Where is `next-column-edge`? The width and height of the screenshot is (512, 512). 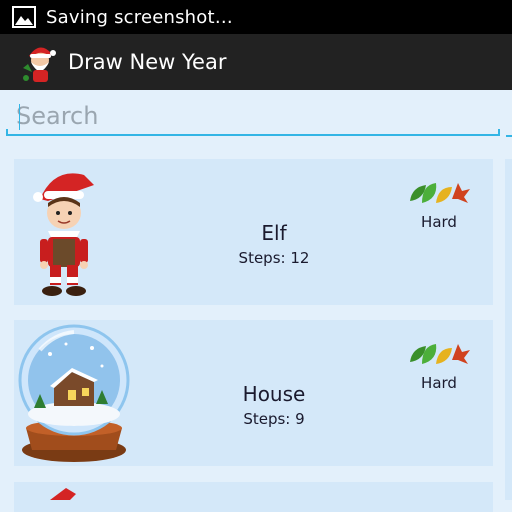
next-column-edge is located at coordinates (508, 329).